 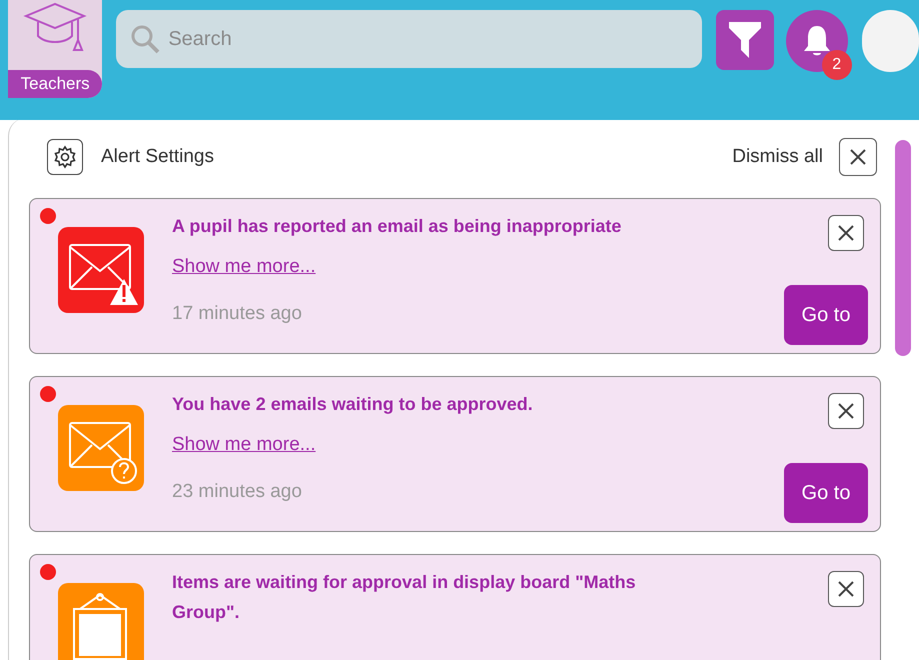 What do you see at coordinates (237, 314) in the screenshot?
I see `alert-time: 17 minutes ago` at bounding box center [237, 314].